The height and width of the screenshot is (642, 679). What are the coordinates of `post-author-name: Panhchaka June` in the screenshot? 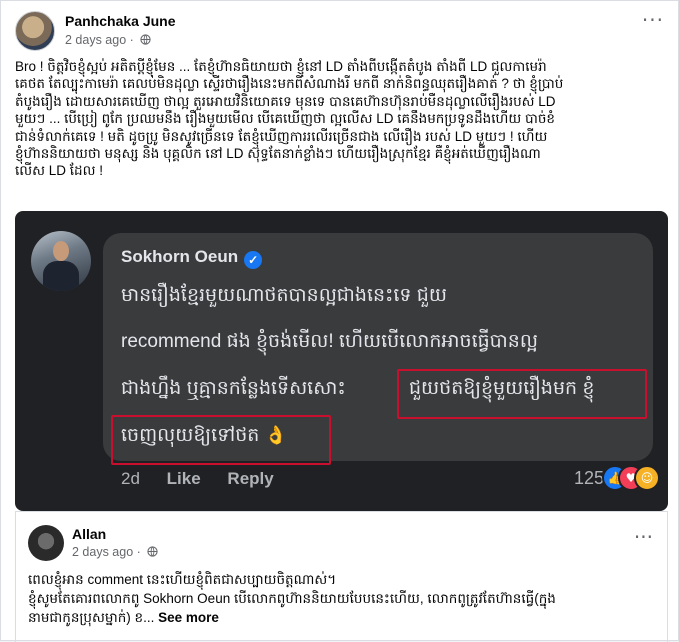 It's located at (120, 21).